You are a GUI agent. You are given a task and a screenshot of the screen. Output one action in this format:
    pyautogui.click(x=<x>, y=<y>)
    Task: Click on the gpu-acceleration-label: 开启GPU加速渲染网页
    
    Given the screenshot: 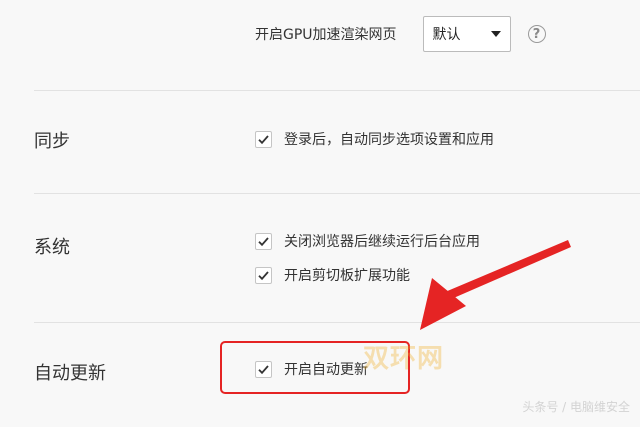 What is the action you would take?
    pyautogui.click(x=326, y=35)
    